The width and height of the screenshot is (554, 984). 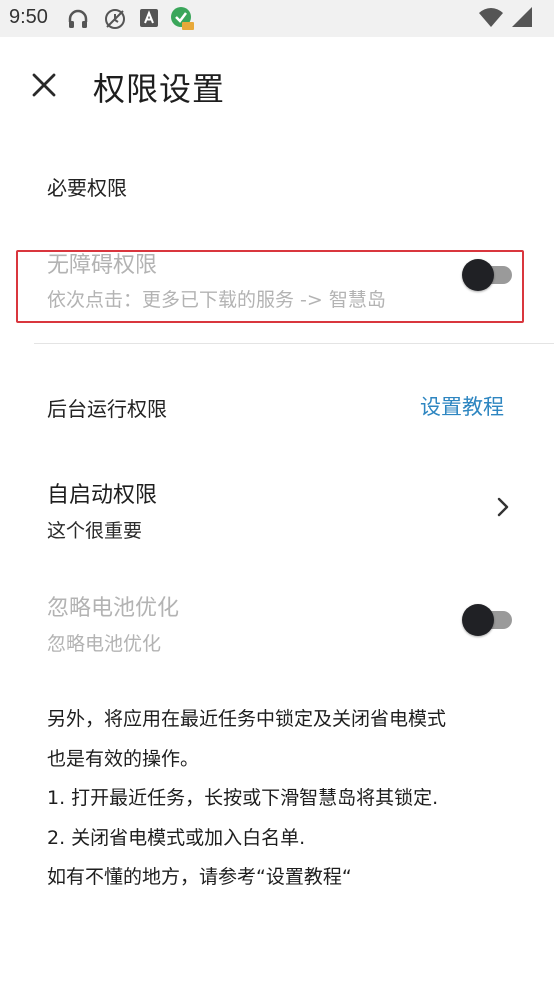 I want to click on status-time: 9:50, so click(x=28, y=17).